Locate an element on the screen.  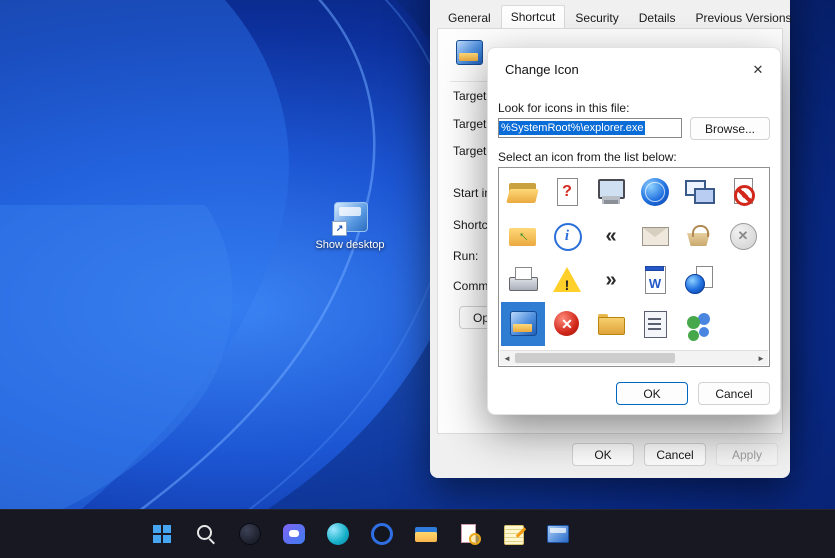
users-icon-glyph is located at coordinates (699, 324).